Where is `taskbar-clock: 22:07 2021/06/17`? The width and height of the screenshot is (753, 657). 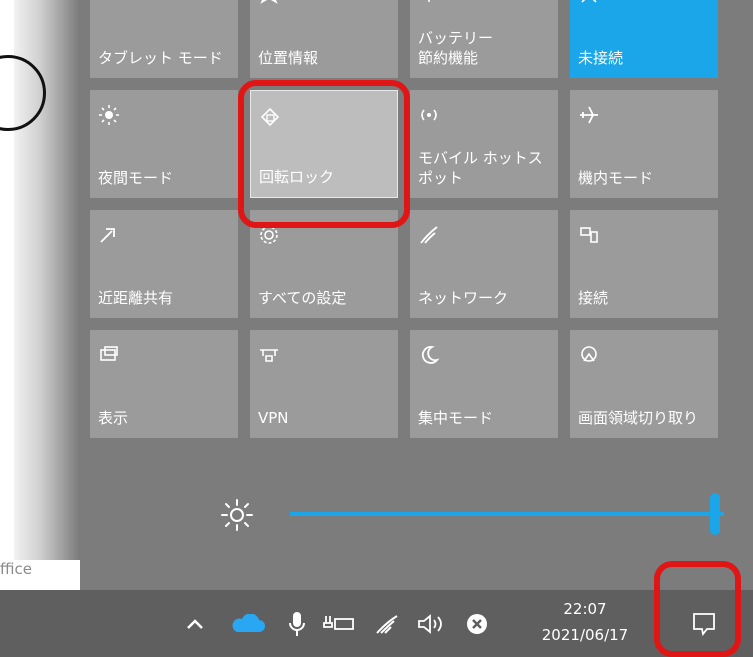 taskbar-clock: 22:07 2021/06/17 is located at coordinates (585, 622).